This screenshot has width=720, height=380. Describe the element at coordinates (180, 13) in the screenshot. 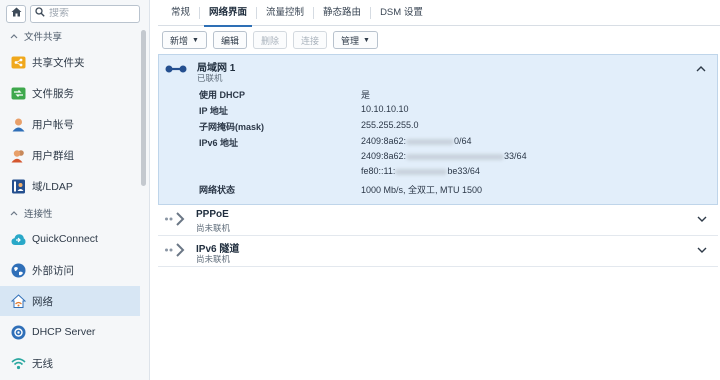

I see `tab-general: 常规` at that location.